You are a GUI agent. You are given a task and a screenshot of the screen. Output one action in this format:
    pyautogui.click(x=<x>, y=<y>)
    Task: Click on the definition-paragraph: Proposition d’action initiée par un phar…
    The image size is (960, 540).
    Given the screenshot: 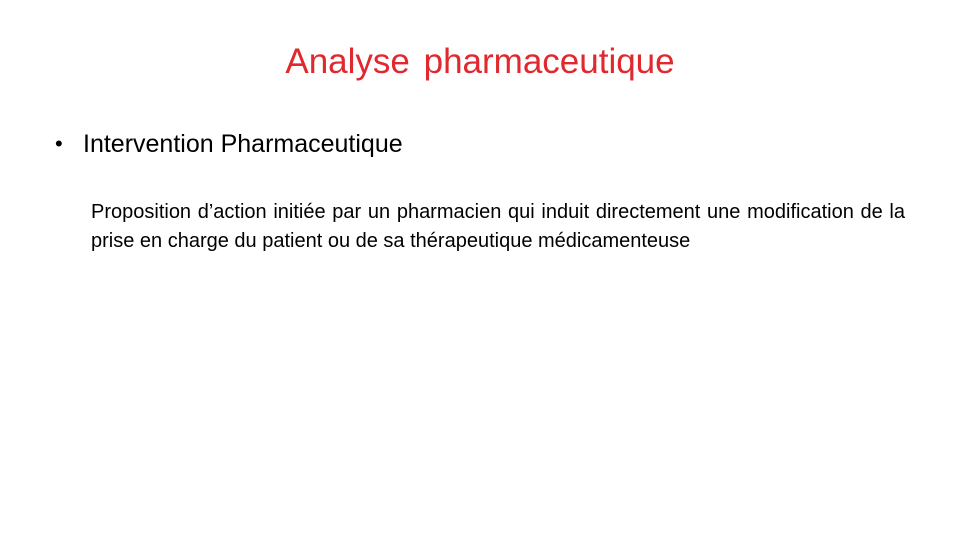 What is the action you would take?
    pyautogui.click(x=498, y=226)
    